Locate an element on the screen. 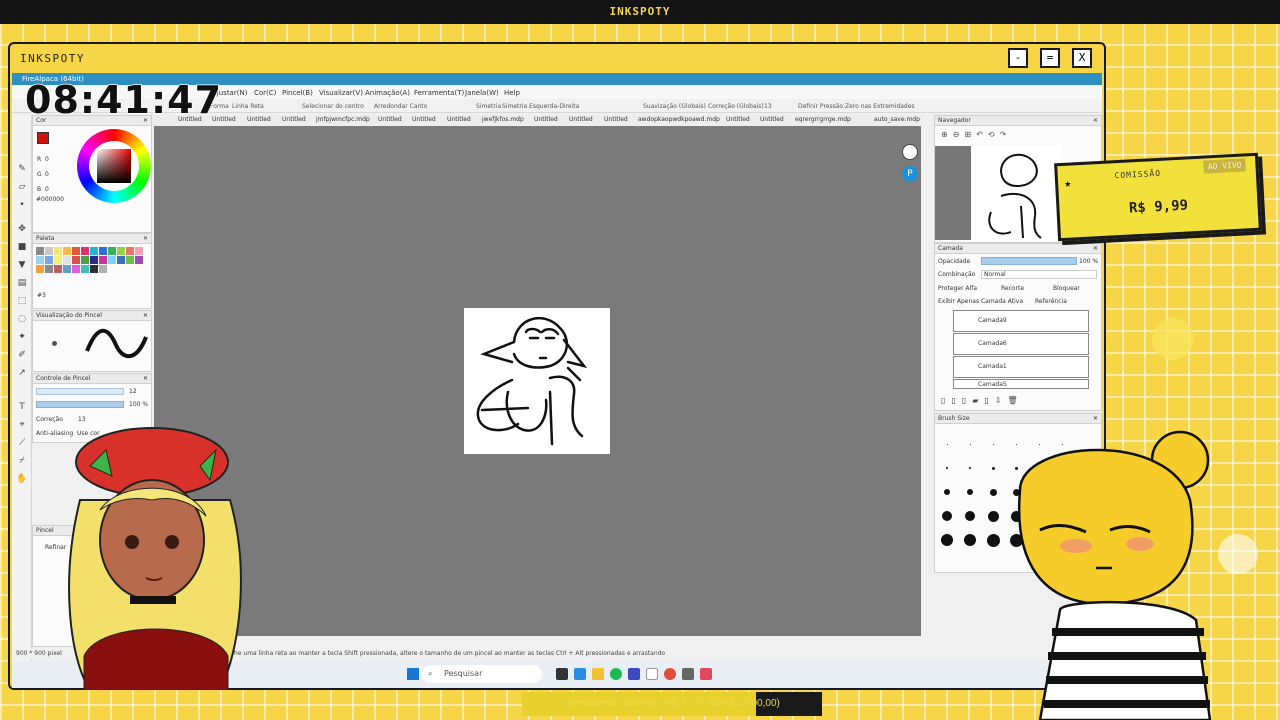  layer-action-icons: ▯▯▯▰▯⇩🗑 is located at coordinates (982, 400).